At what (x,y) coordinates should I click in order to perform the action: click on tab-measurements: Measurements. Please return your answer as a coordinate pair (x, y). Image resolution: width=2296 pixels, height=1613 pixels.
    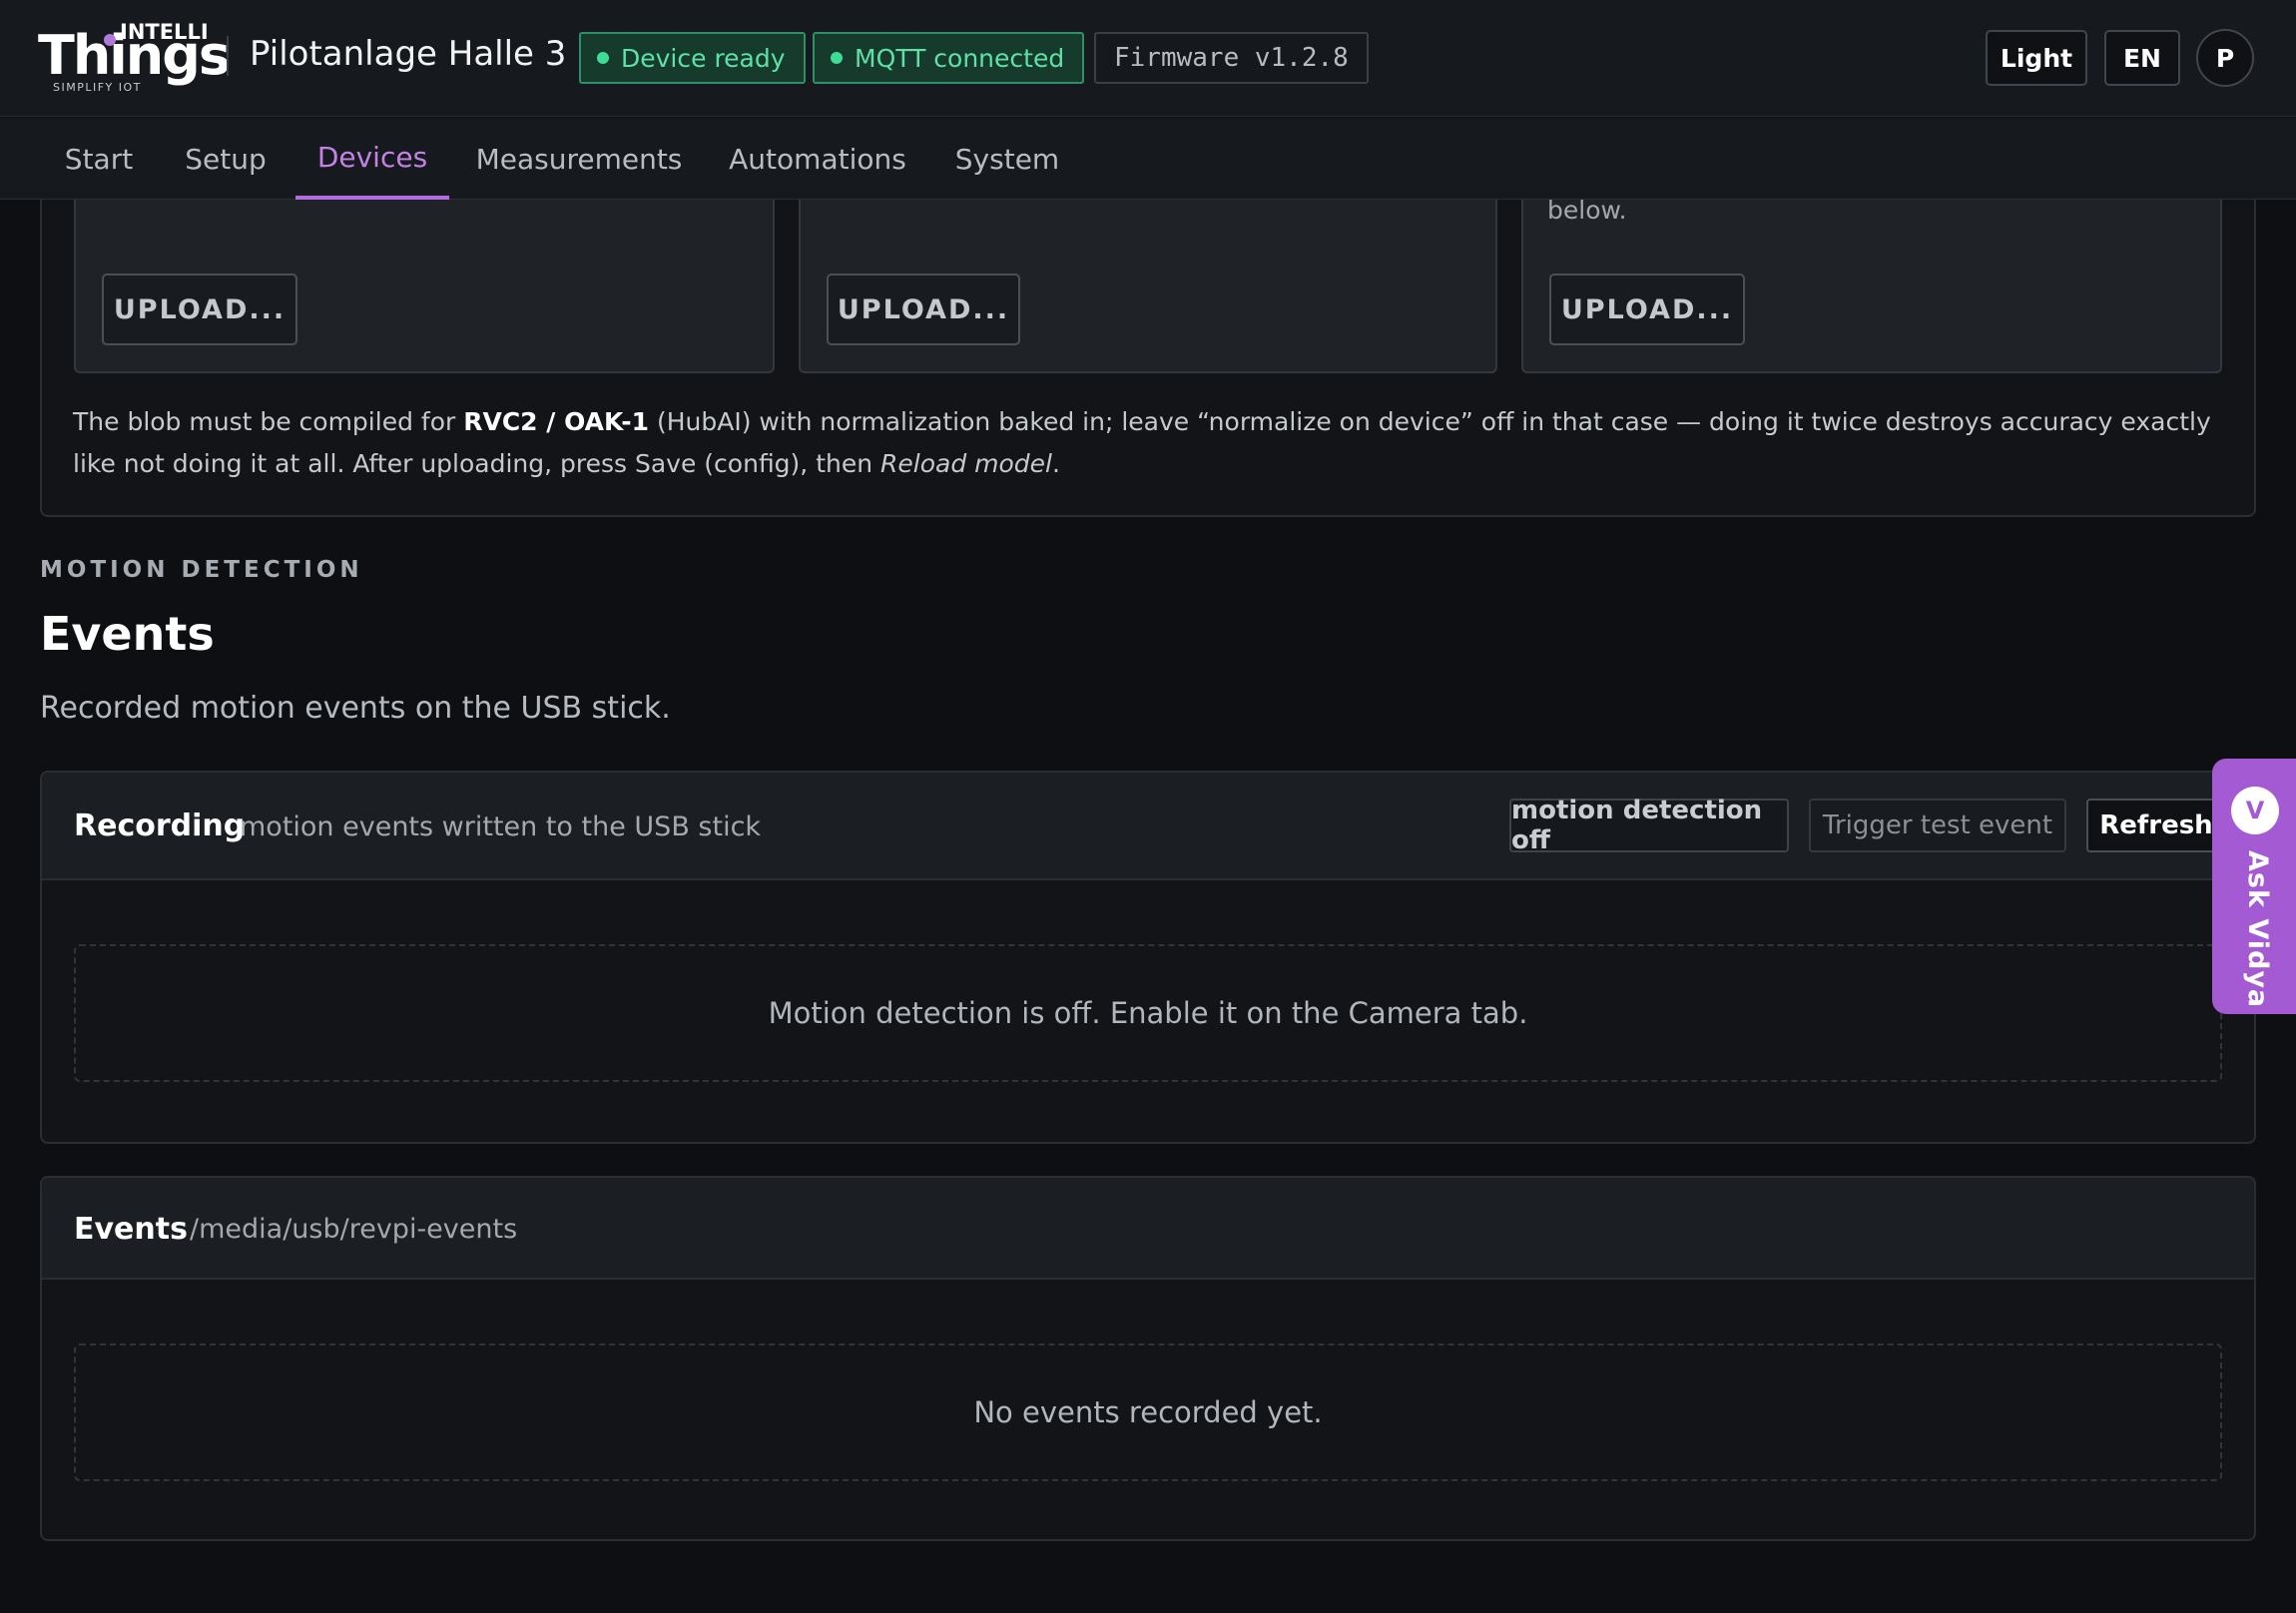
    Looking at the image, I should click on (579, 159).